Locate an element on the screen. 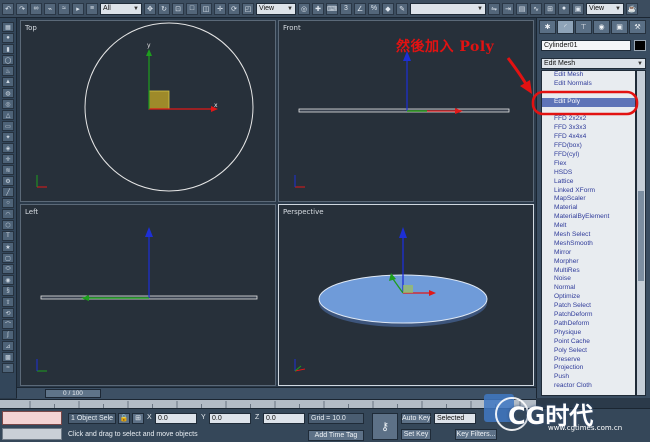  create-sphere-icon: ● is located at coordinates (8, 38).